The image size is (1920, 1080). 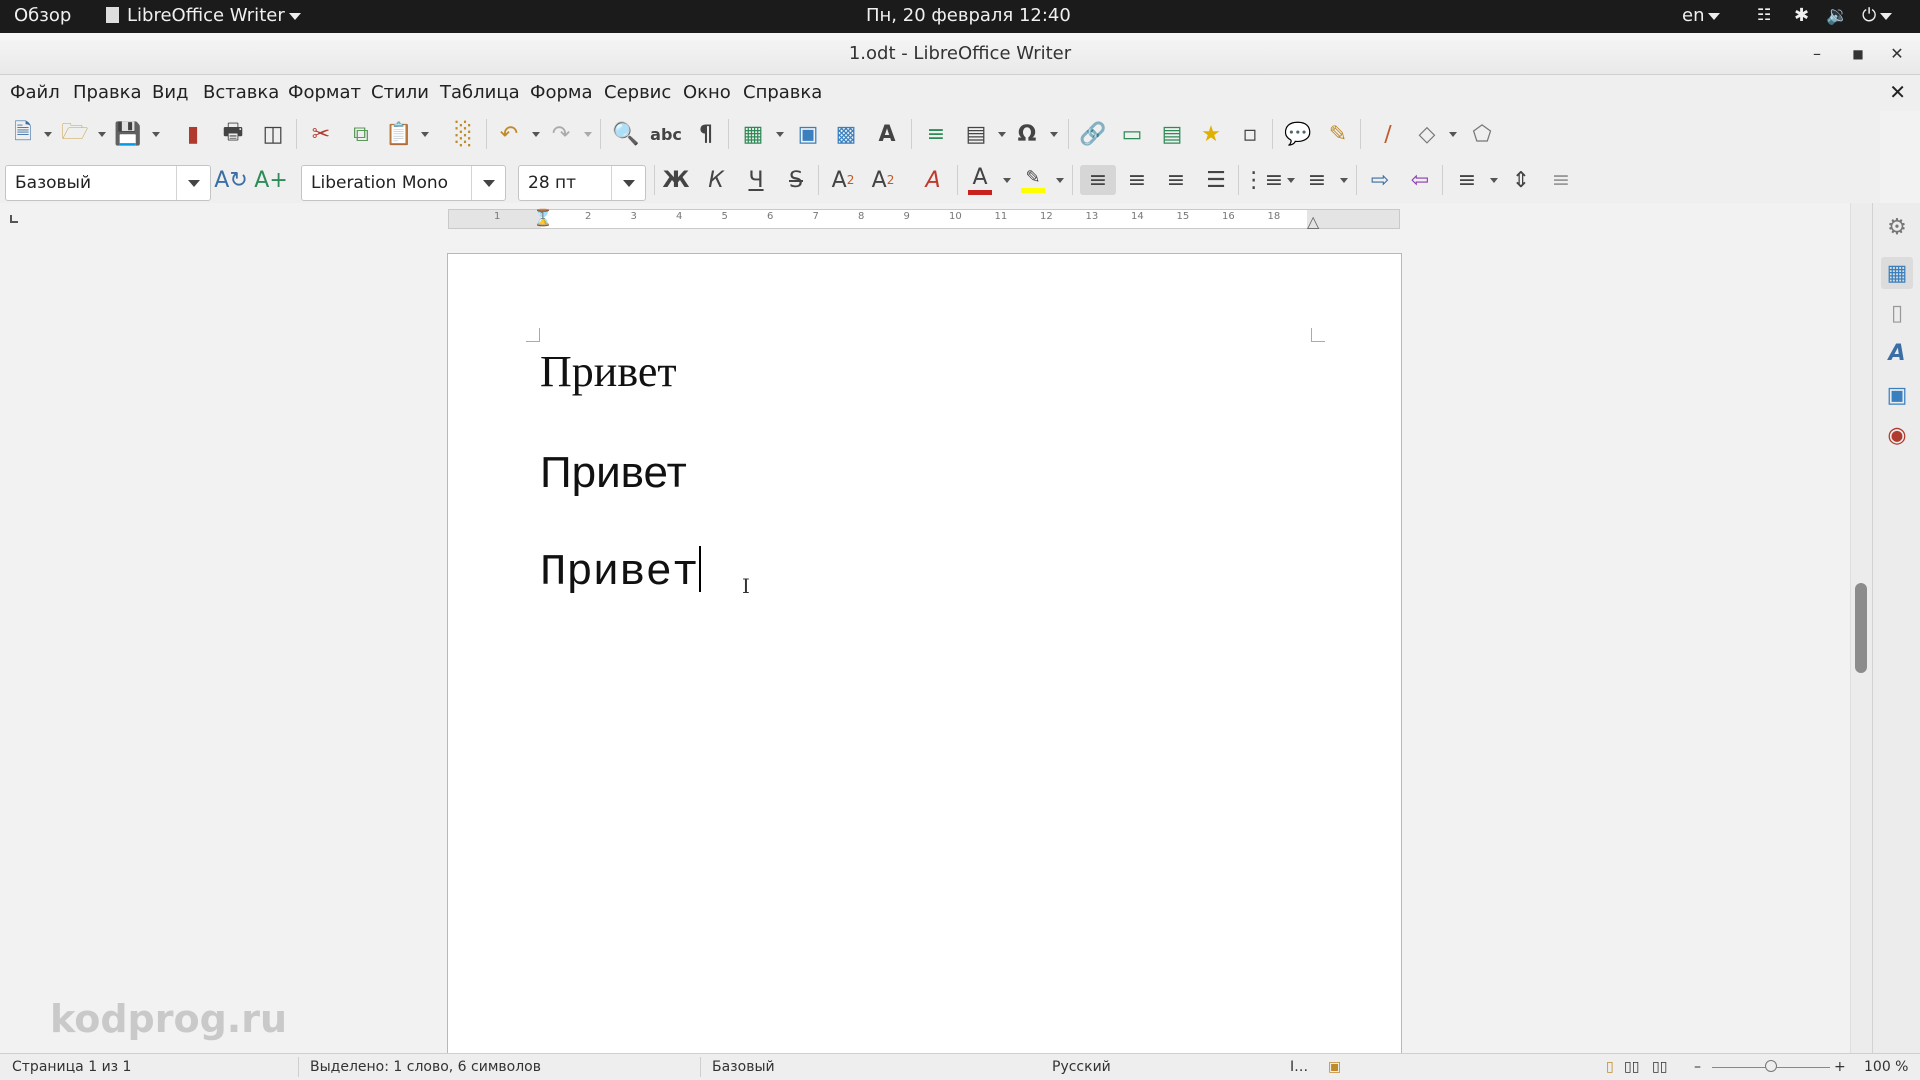 What do you see at coordinates (706, 134) in the screenshot?
I see `formatting-marks-icon: ¶` at bounding box center [706, 134].